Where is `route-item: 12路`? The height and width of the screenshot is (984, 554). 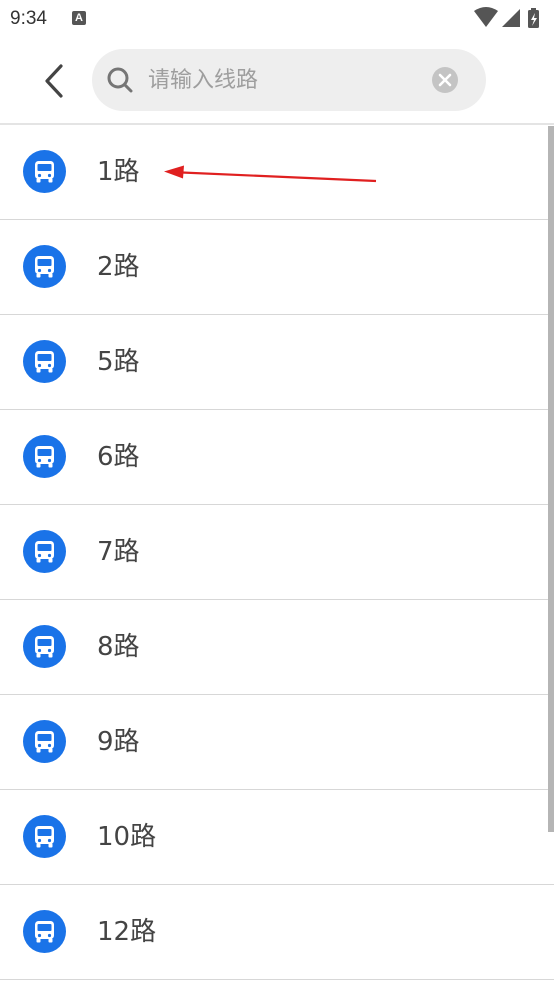
route-item: 12路 is located at coordinates (277, 932).